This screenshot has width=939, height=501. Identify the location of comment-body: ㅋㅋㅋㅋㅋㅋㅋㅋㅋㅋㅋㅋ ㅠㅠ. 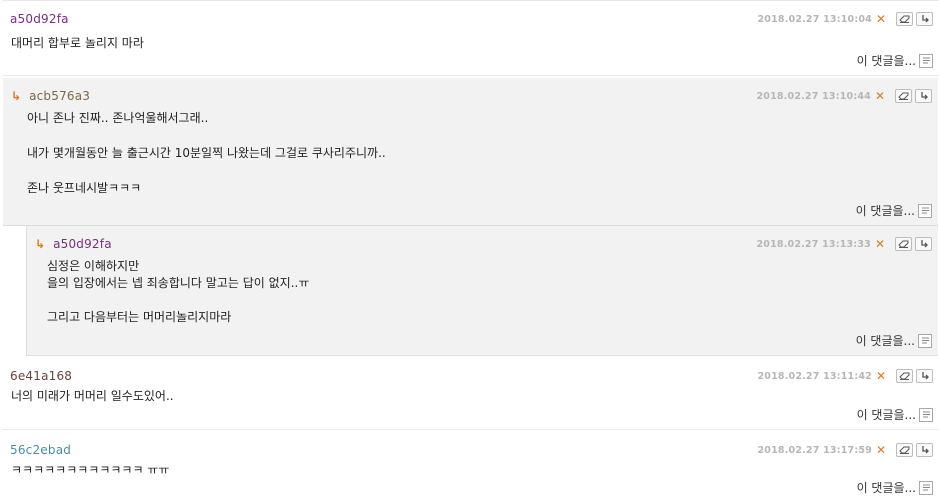
(90, 470).